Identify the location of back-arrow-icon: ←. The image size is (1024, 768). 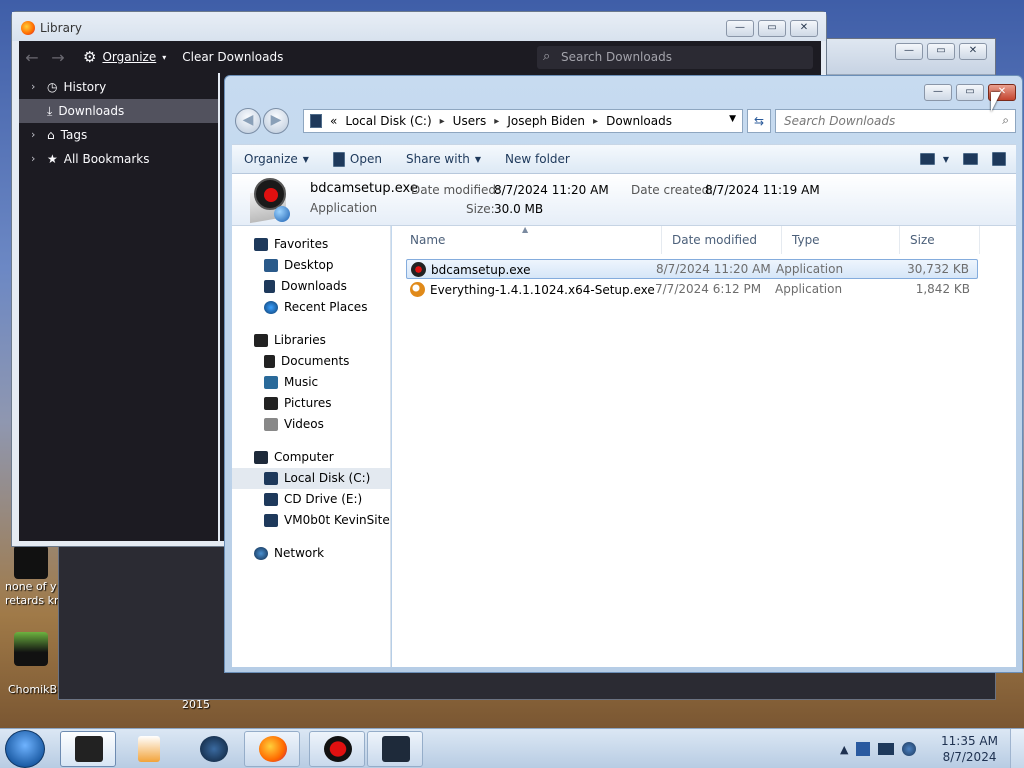
(32, 57).